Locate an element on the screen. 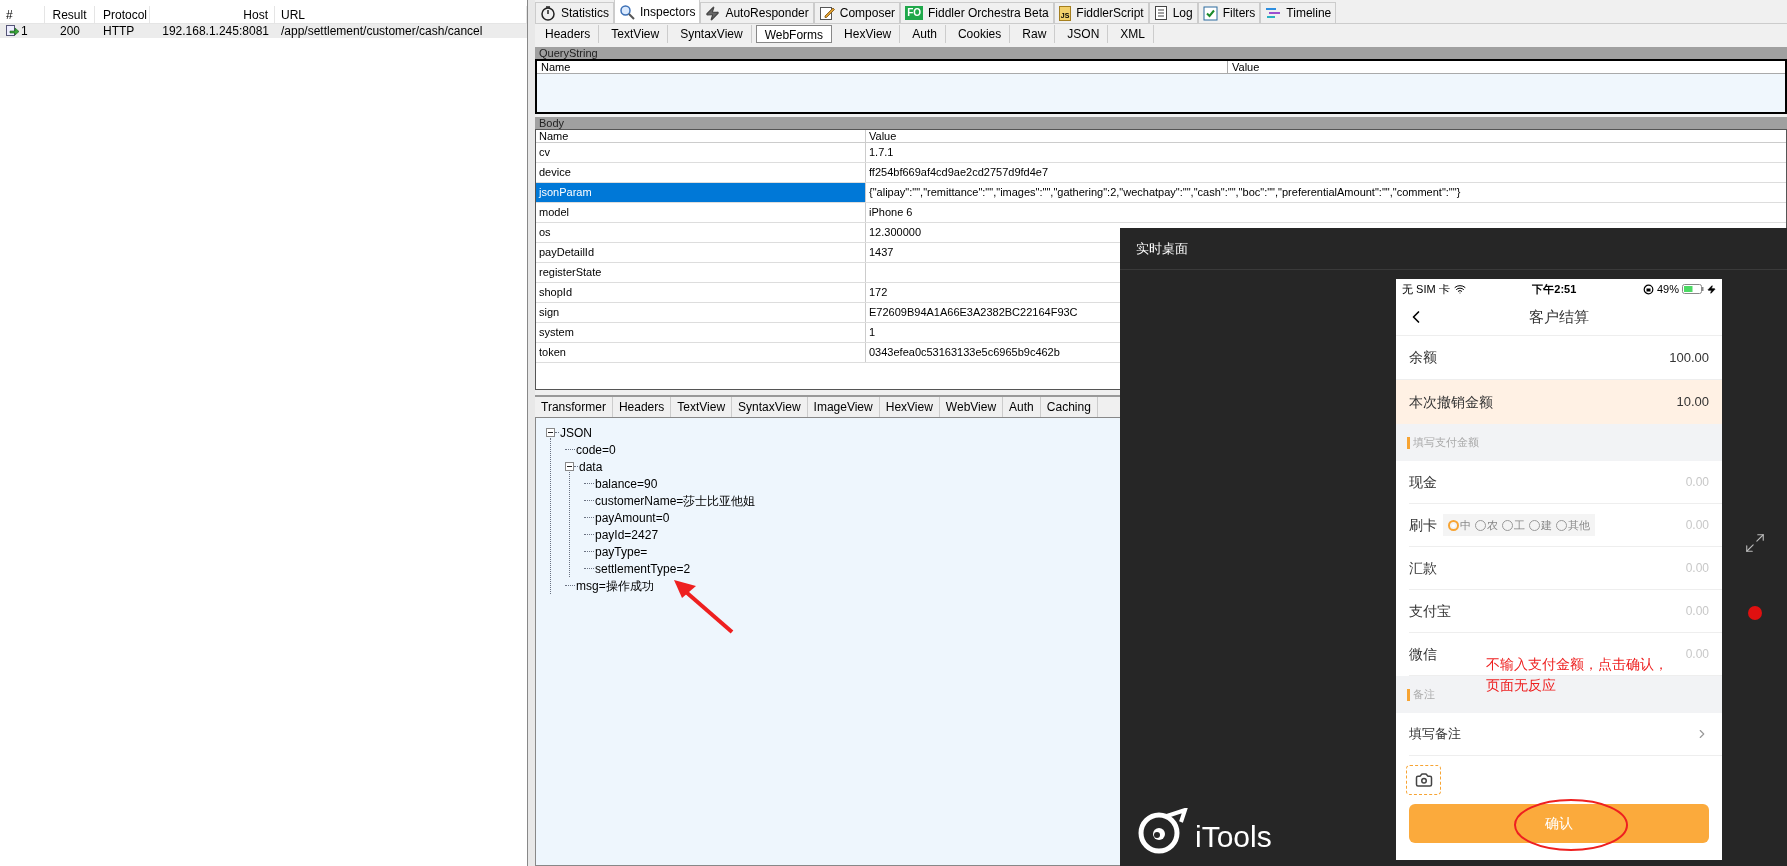 The width and height of the screenshot is (1787, 866). row-value: 100.00 is located at coordinates (1689, 357).